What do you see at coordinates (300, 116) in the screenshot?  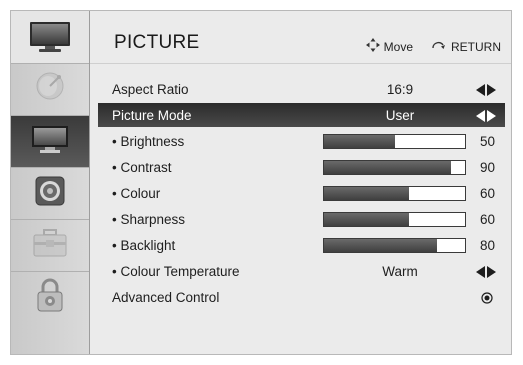 I see `picture-mode-row: Picture Mode User` at bounding box center [300, 116].